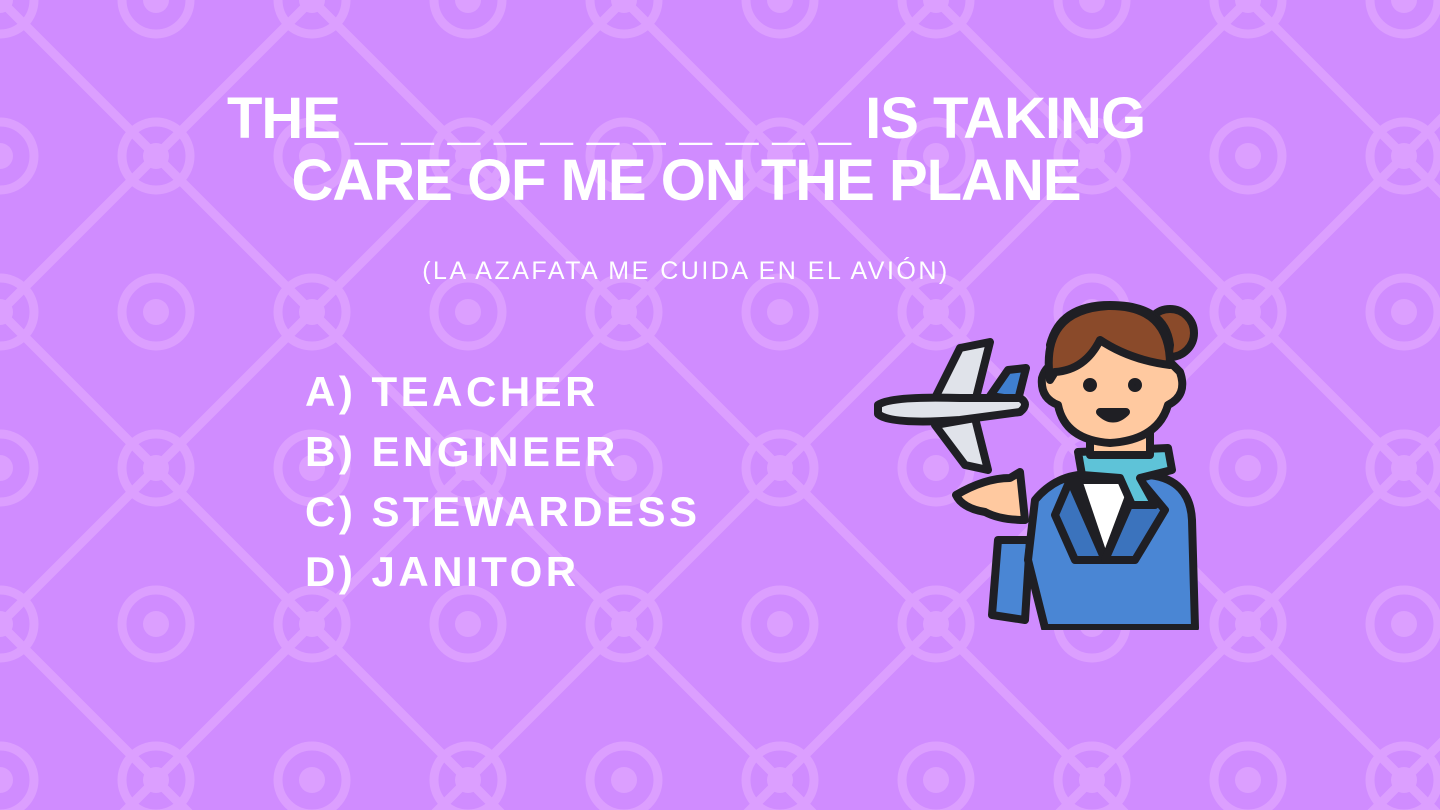 Image resolution: width=1440 pixels, height=810 pixels. I want to click on option-a-text: TEACHER, so click(485, 391).